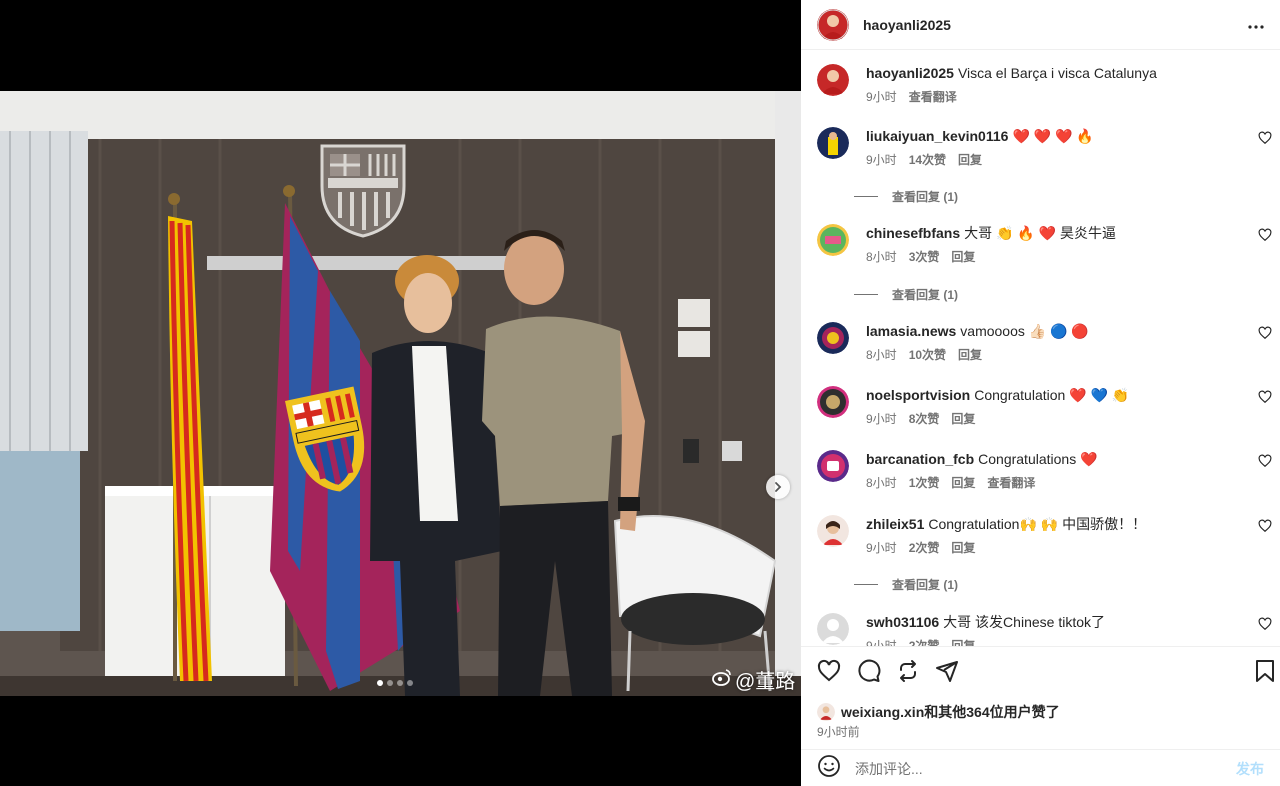 The width and height of the screenshot is (1280, 786). What do you see at coordinates (1041, 524) in the screenshot?
I see `emoji-icons: 🙌 🙌` at bounding box center [1041, 524].